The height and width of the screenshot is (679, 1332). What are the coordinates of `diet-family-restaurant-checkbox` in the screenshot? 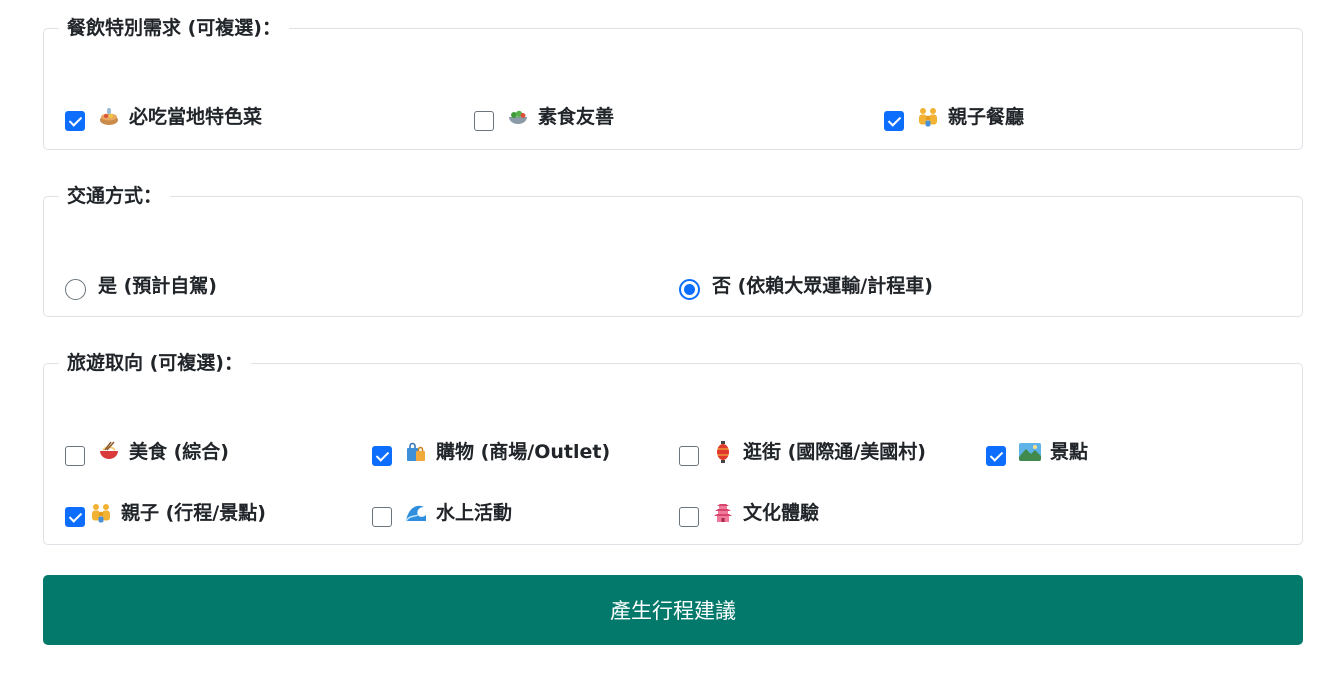 It's located at (894, 121).